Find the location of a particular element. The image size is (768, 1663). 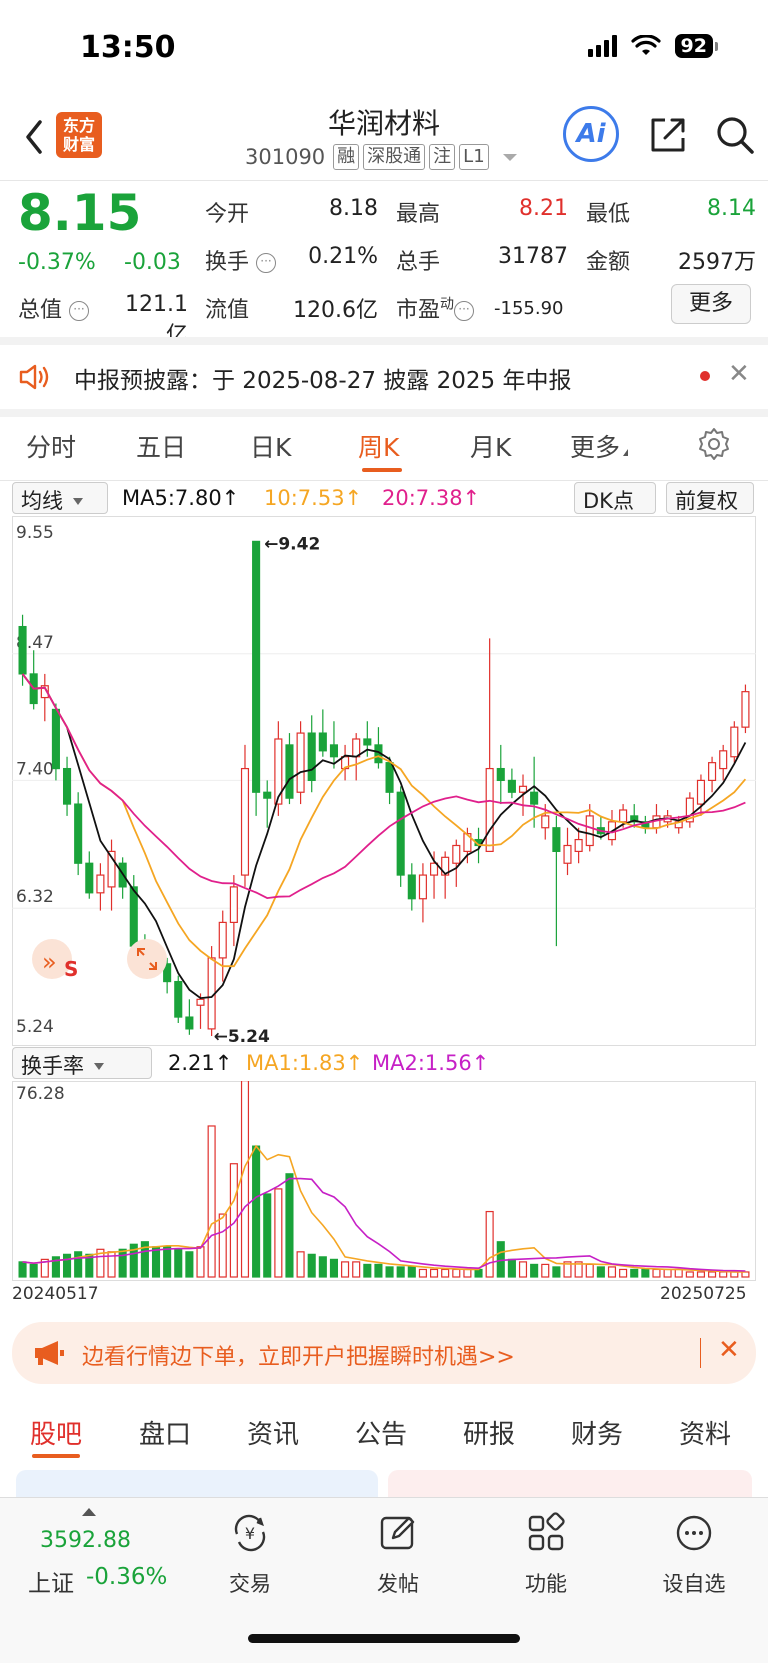

card-peek-right is located at coordinates (570, 1485).